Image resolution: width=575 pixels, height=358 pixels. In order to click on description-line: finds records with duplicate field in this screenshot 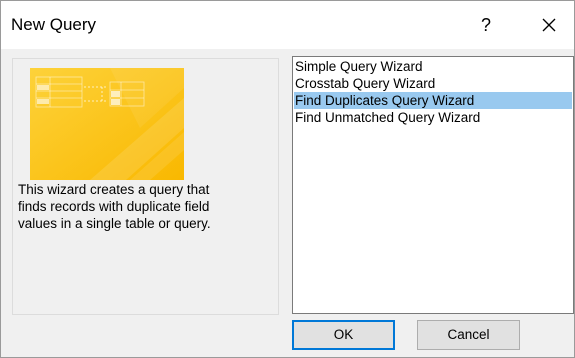, I will do `click(114, 206)`.